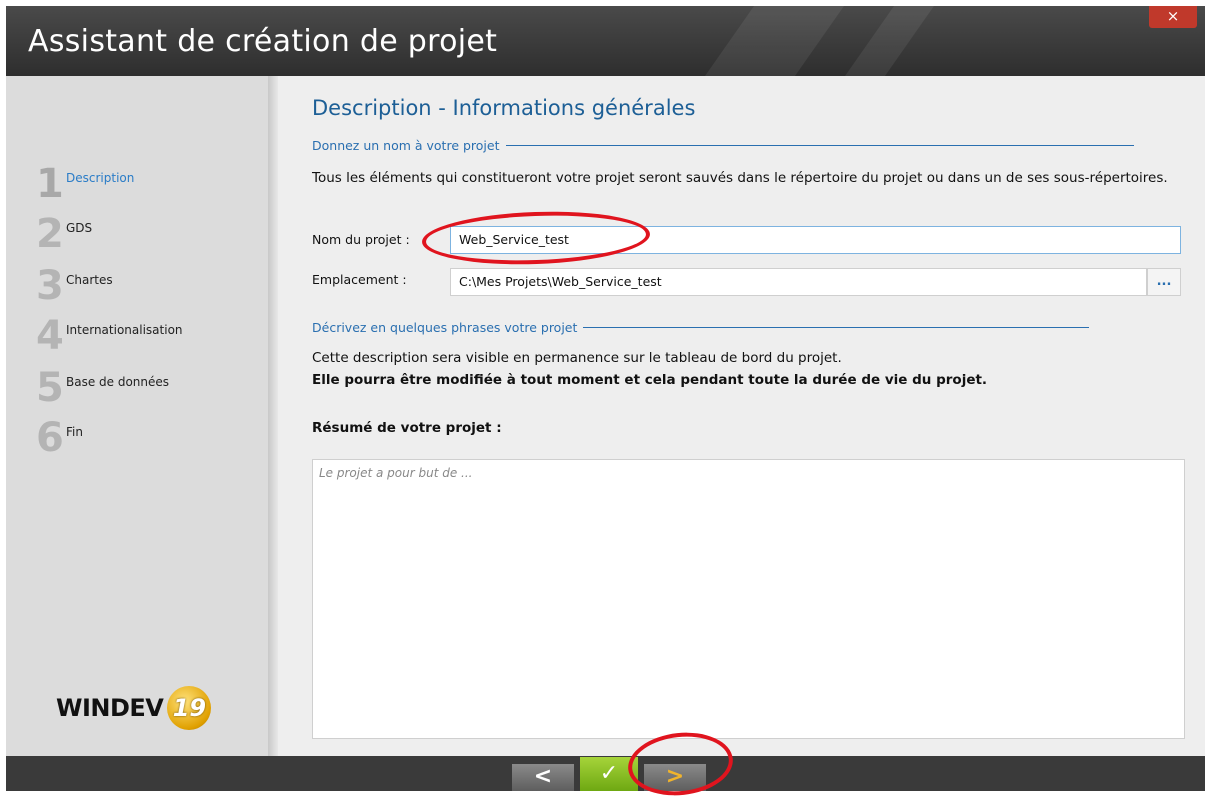 The image size is (1205, 800). Describe the element at coordinates (50, 438) in the screenshot. I see `step-number: 6` at that location.